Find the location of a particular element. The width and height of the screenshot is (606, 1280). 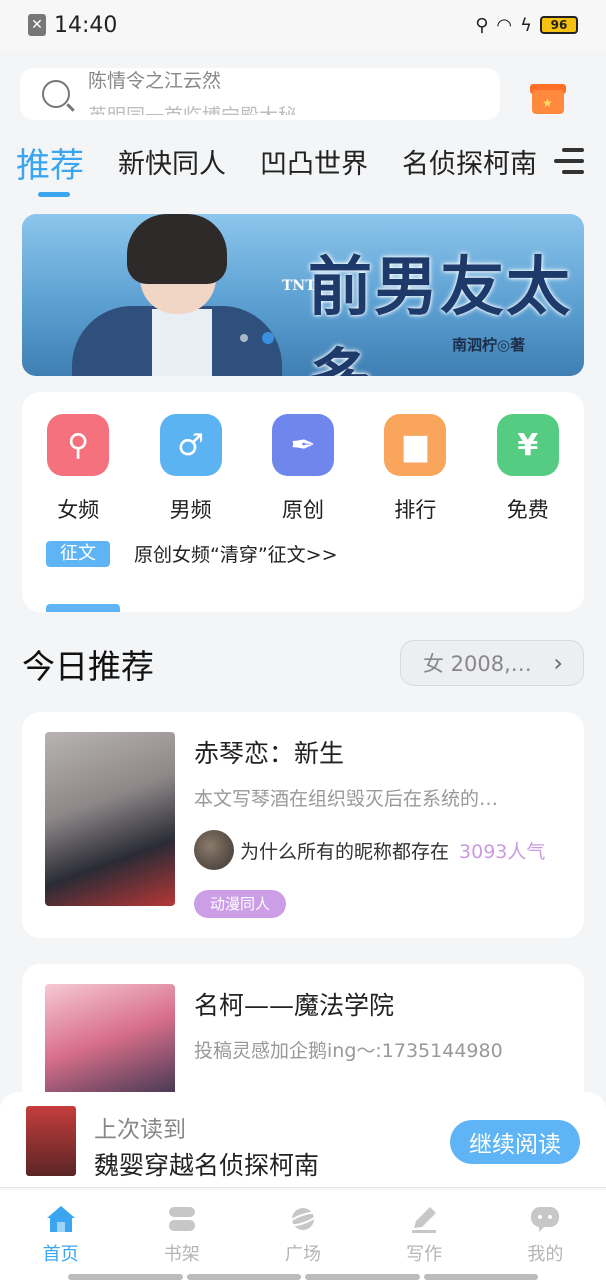

category-label: 男频 is located at coordinates (190, 510).